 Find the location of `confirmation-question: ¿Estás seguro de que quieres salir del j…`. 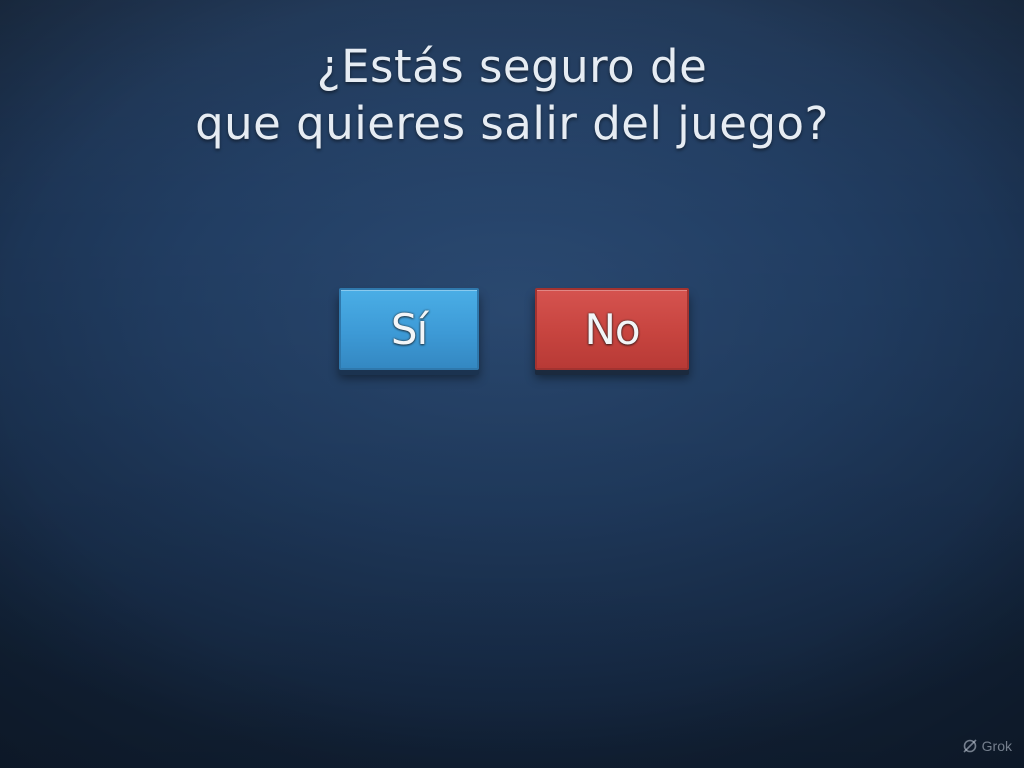

confirmation-question: ¿Estás seguro de que quieres salir del j… is located at coordinates (512, 95).